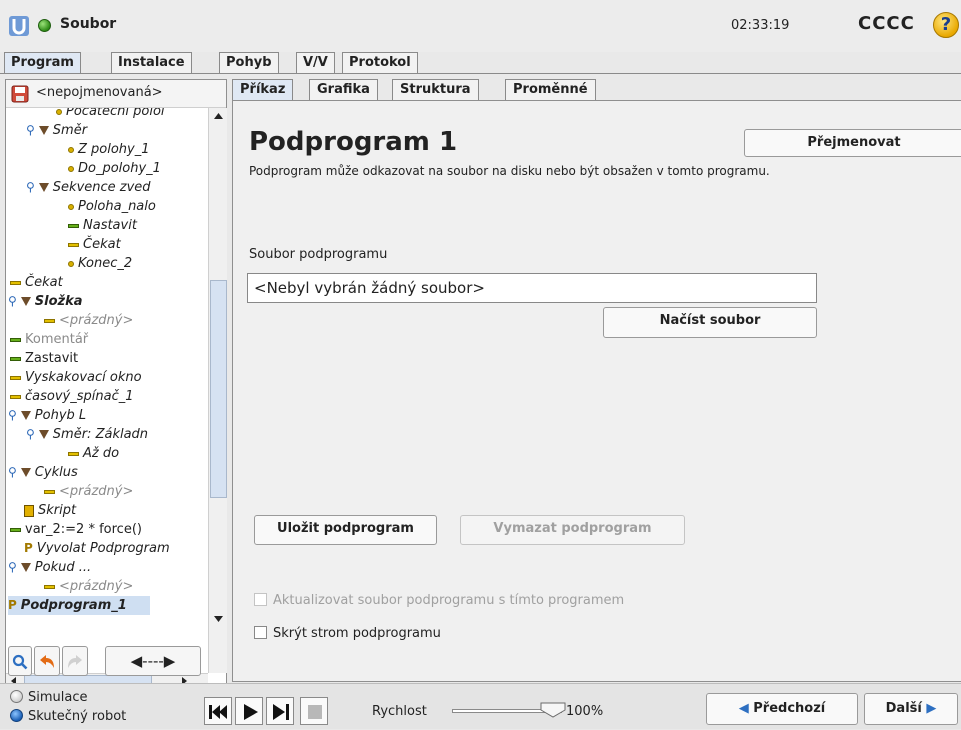 The image size is (961, 730). I want to click on real-robot-radio, so click(16, 715).